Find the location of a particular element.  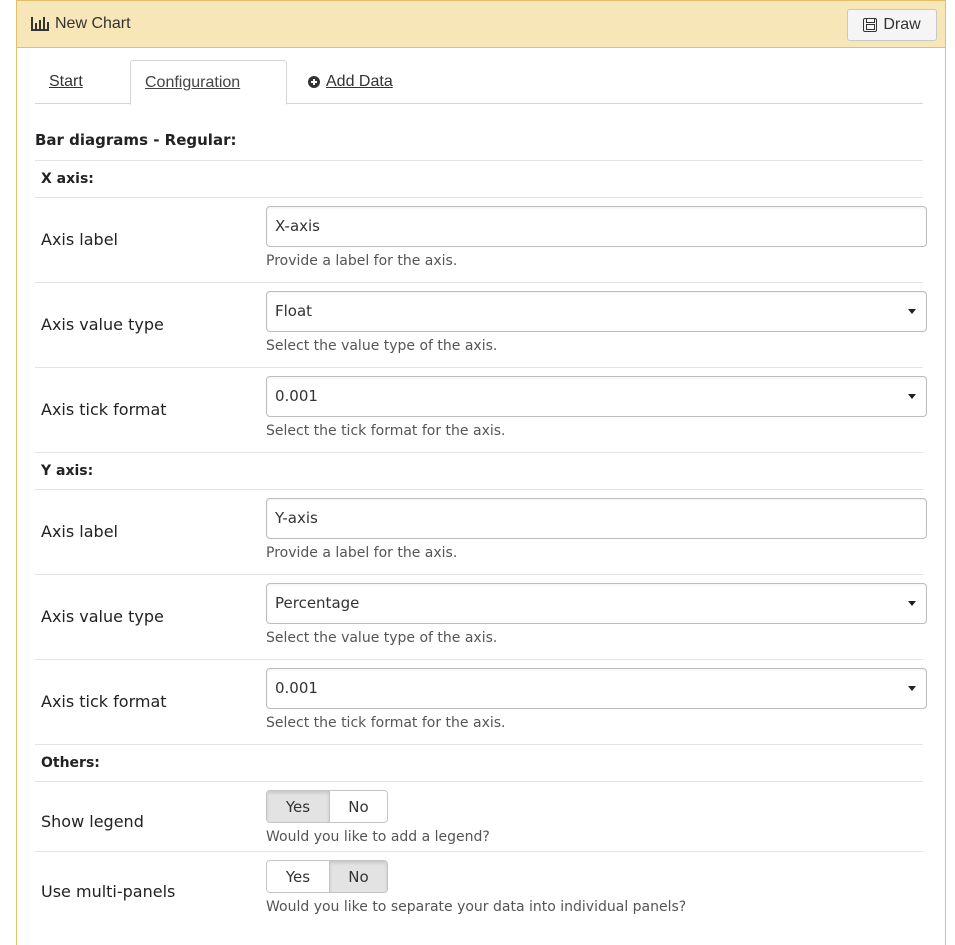

x-axis-tick-select: 0.001 is located at coordinates (596, 396).